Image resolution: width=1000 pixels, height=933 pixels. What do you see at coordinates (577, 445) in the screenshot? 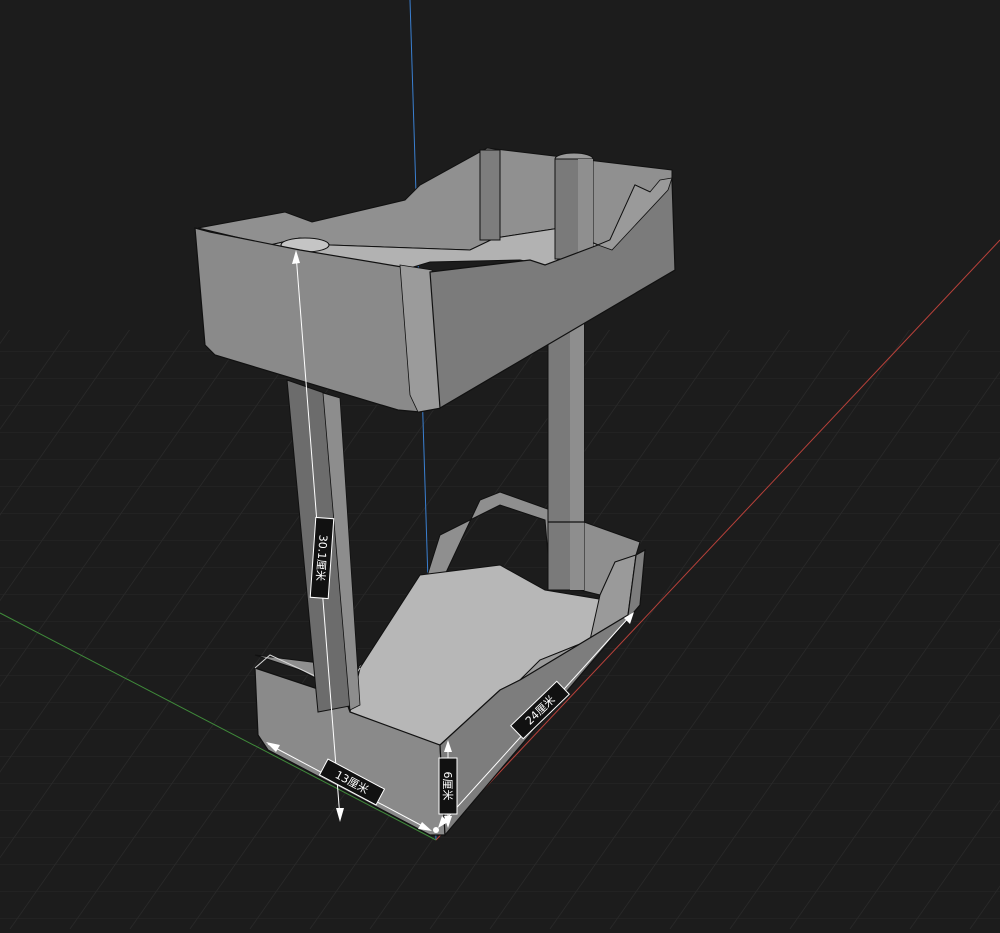
I see `back-post-shade` at bounding box center [577, 445].